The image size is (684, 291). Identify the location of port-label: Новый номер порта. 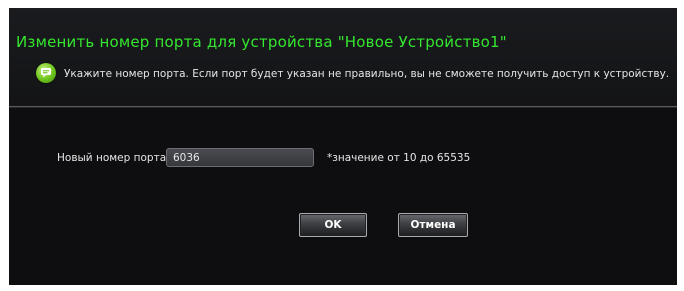
(112, 158).